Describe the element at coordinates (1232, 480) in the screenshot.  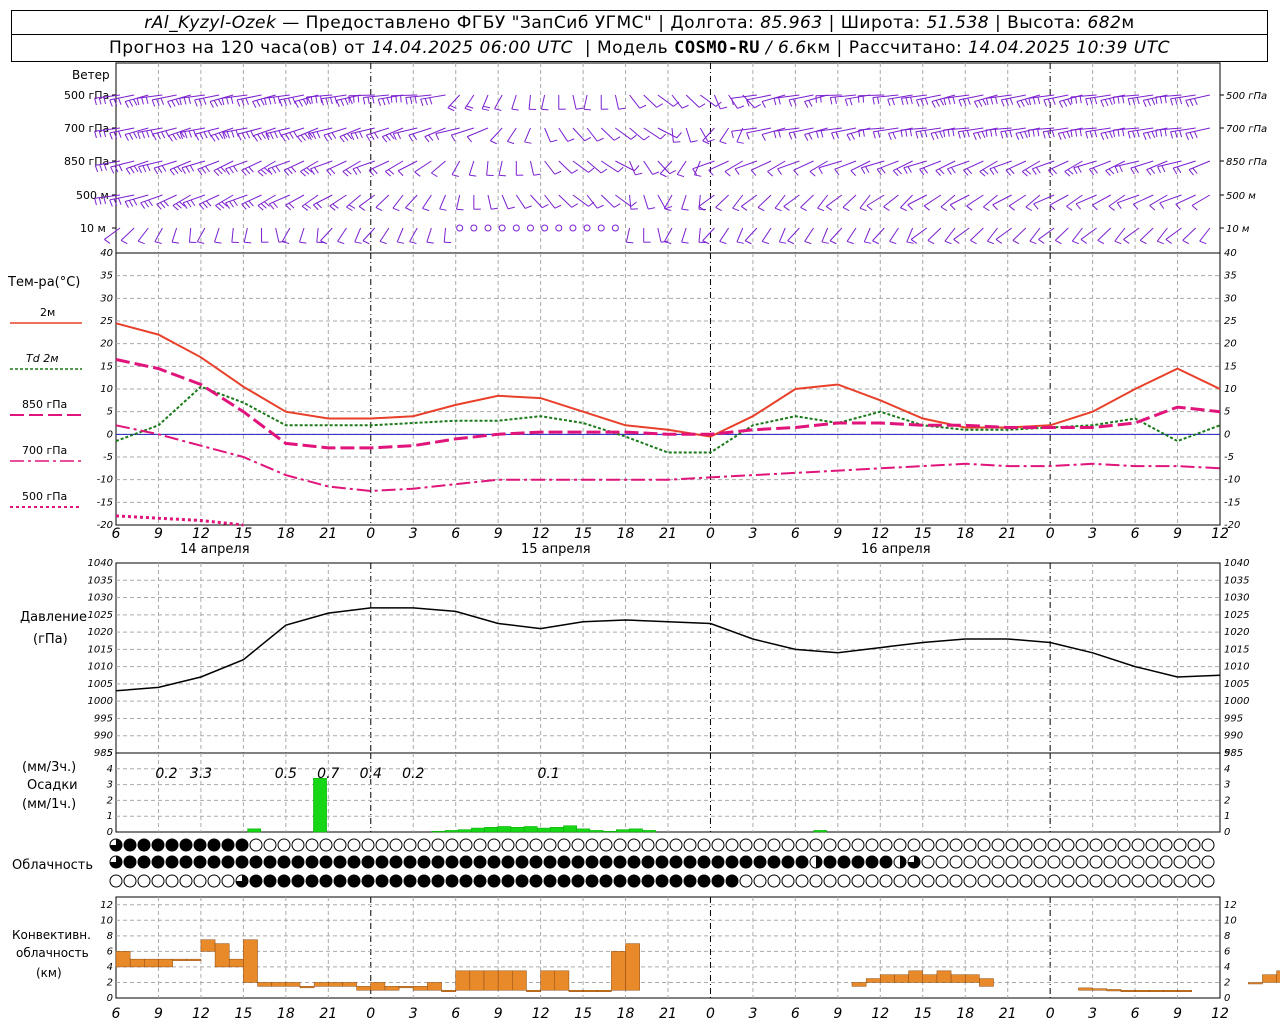
I see `temp-y-tick-right: -10` at that location.